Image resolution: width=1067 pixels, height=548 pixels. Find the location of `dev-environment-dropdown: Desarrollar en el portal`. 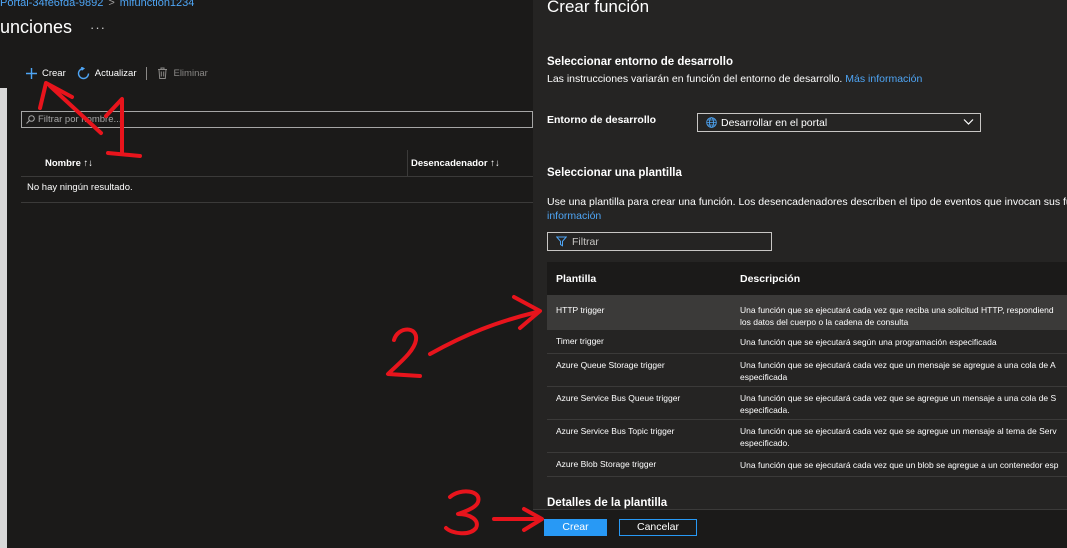

dev-environment-dropdown: Desarrollar en el portal is located at coordinates (839, 122).